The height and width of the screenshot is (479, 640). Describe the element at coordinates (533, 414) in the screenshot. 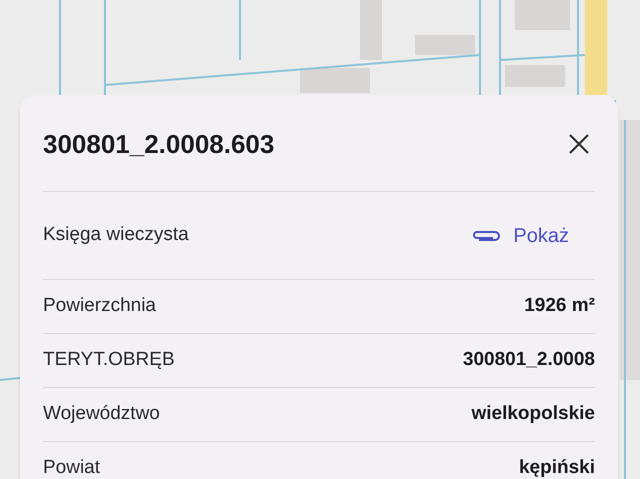

I see `row-value: wielkopolskie` at that location.